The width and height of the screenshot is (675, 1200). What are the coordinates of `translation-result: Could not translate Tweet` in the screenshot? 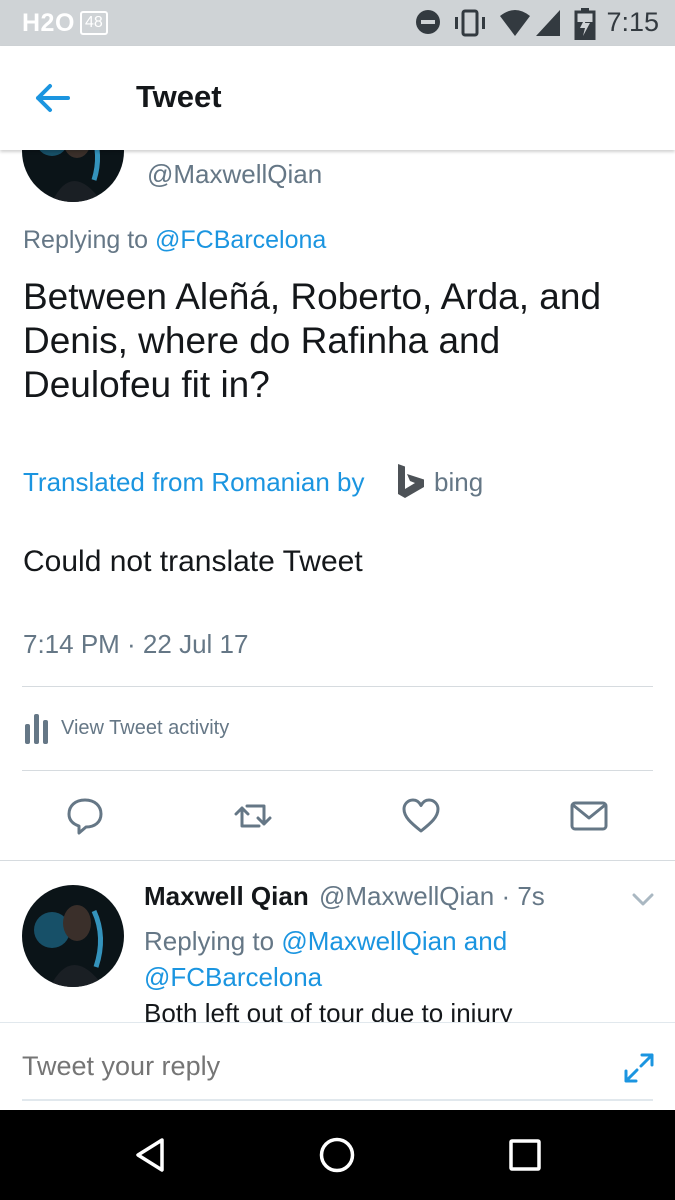 It's located at (193, 561).